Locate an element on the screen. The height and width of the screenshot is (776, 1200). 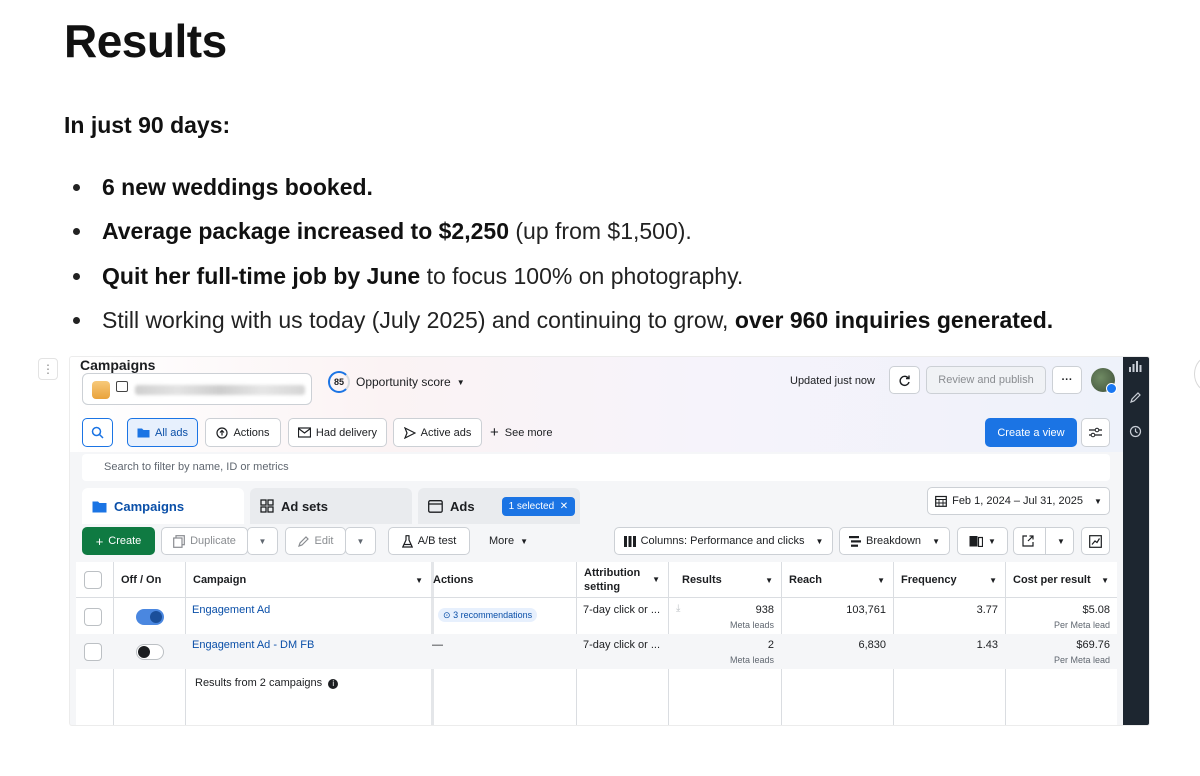
column-header-results: Results ▼ is located at coordinates (727, 580).